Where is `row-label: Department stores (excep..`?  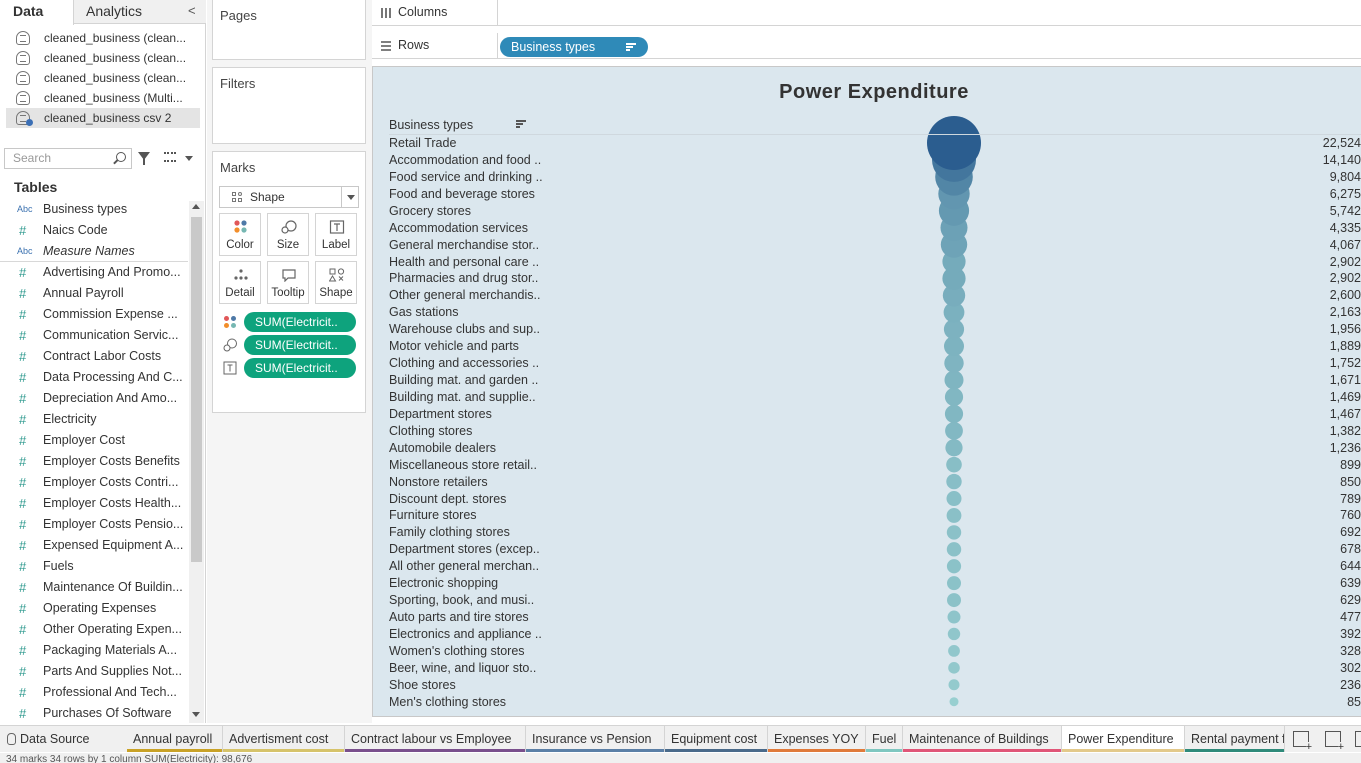 row-label: Department stores (excep.. is located at coordinates (464, 549).